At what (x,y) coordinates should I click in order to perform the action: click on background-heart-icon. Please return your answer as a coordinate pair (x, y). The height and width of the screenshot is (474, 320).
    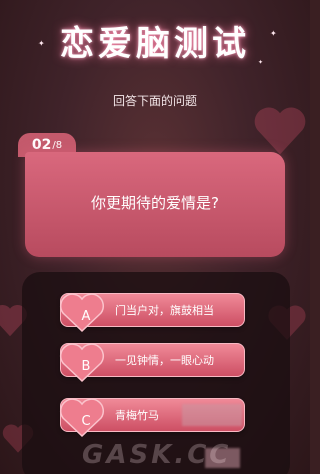
    Looking at the image, I should click on (280, 131).